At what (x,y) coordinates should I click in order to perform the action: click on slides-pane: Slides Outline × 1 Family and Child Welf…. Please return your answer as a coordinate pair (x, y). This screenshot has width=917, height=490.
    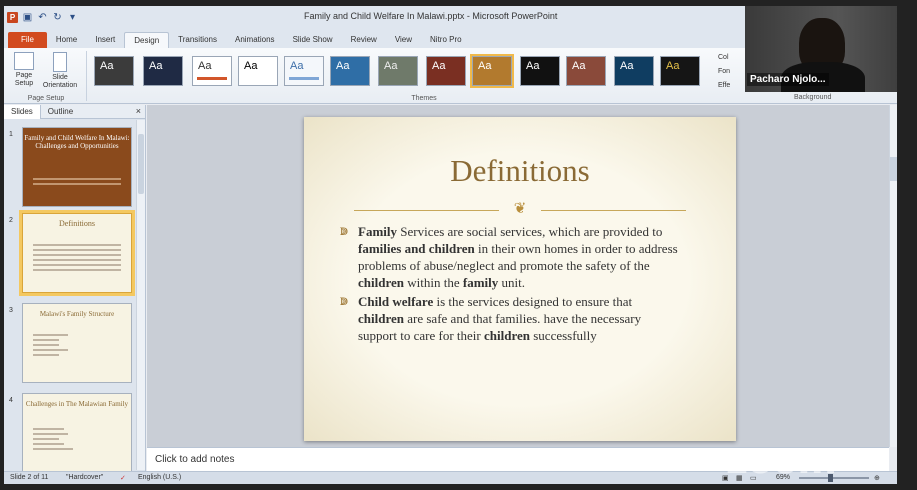
    Looking at the image, I should click on (75, 288).